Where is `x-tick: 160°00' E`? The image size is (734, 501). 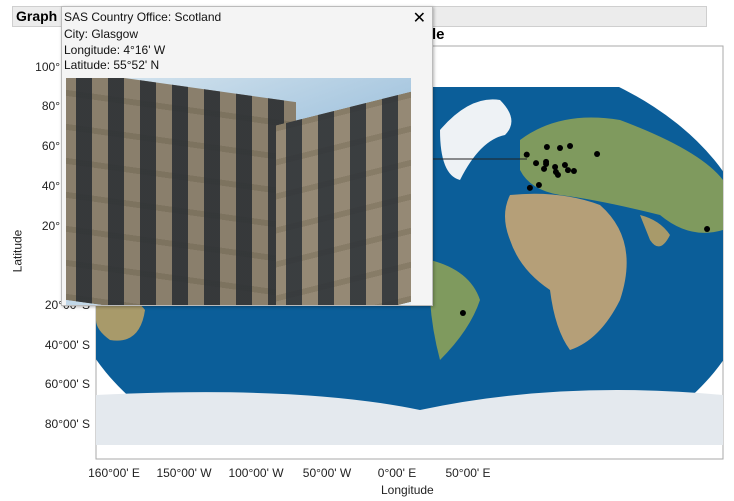
x-tick: 160°00' E is located at coordinates (114, 473).